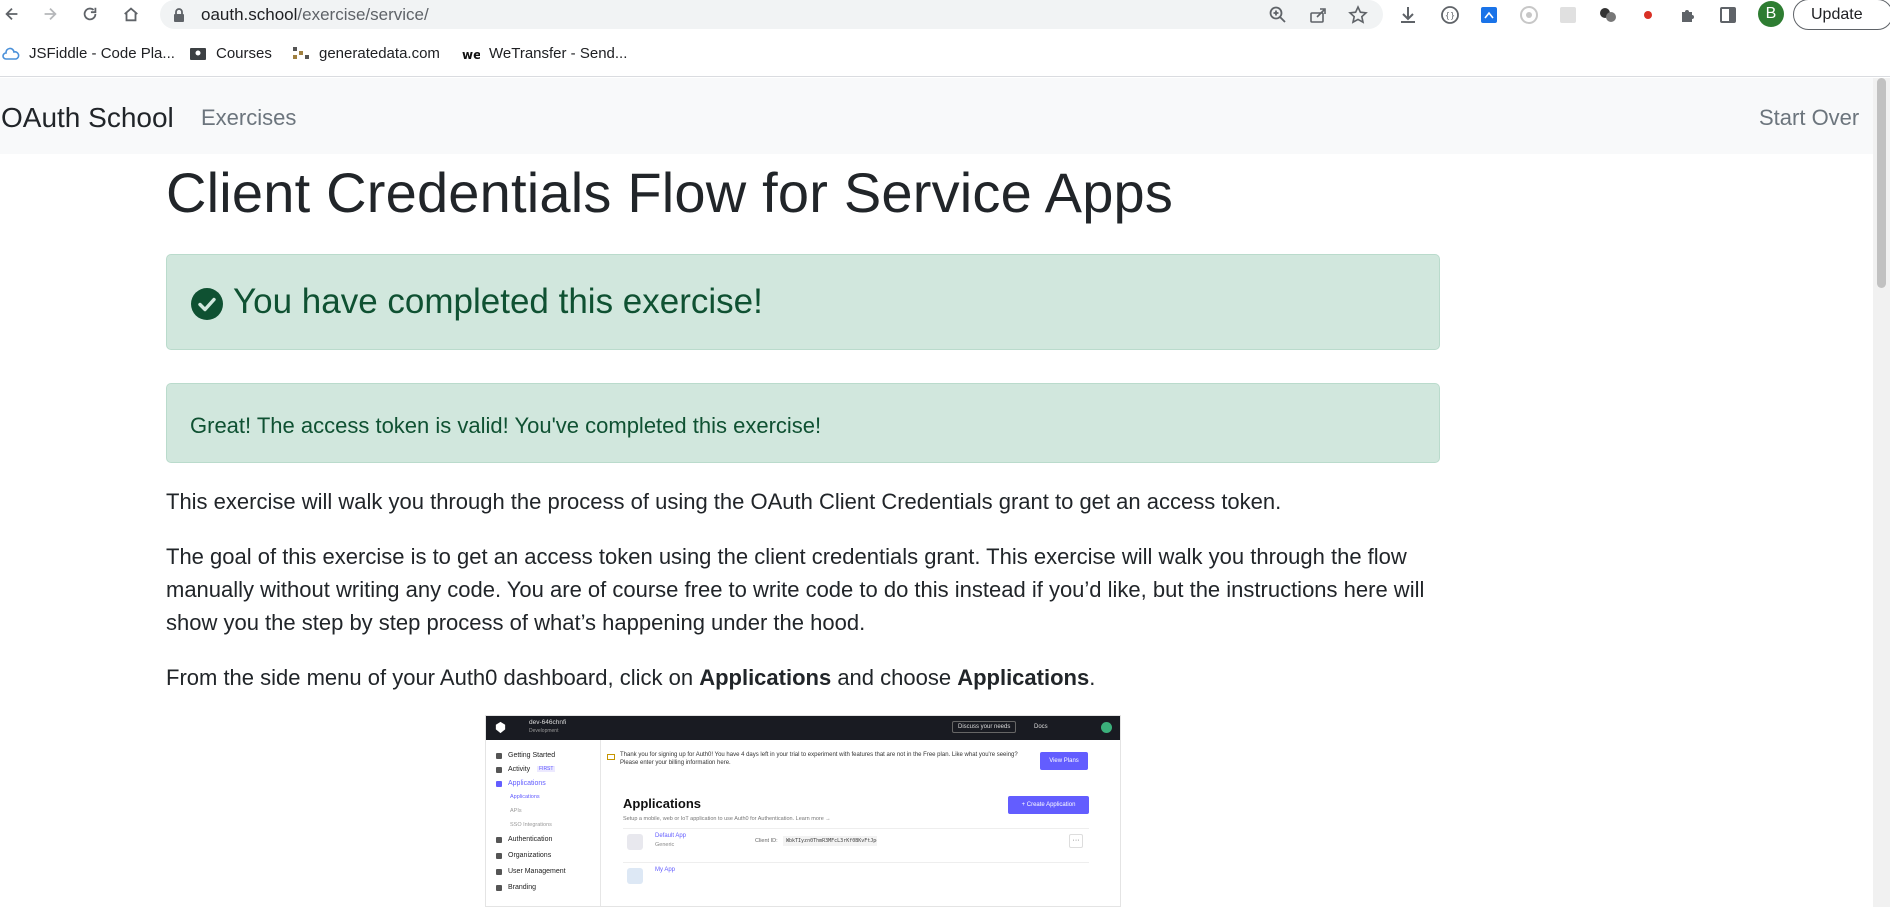  Describe the element at coordinates (532, 755) in the screenshot. I see `sidebar-getting-started: Getting Started` at that location.